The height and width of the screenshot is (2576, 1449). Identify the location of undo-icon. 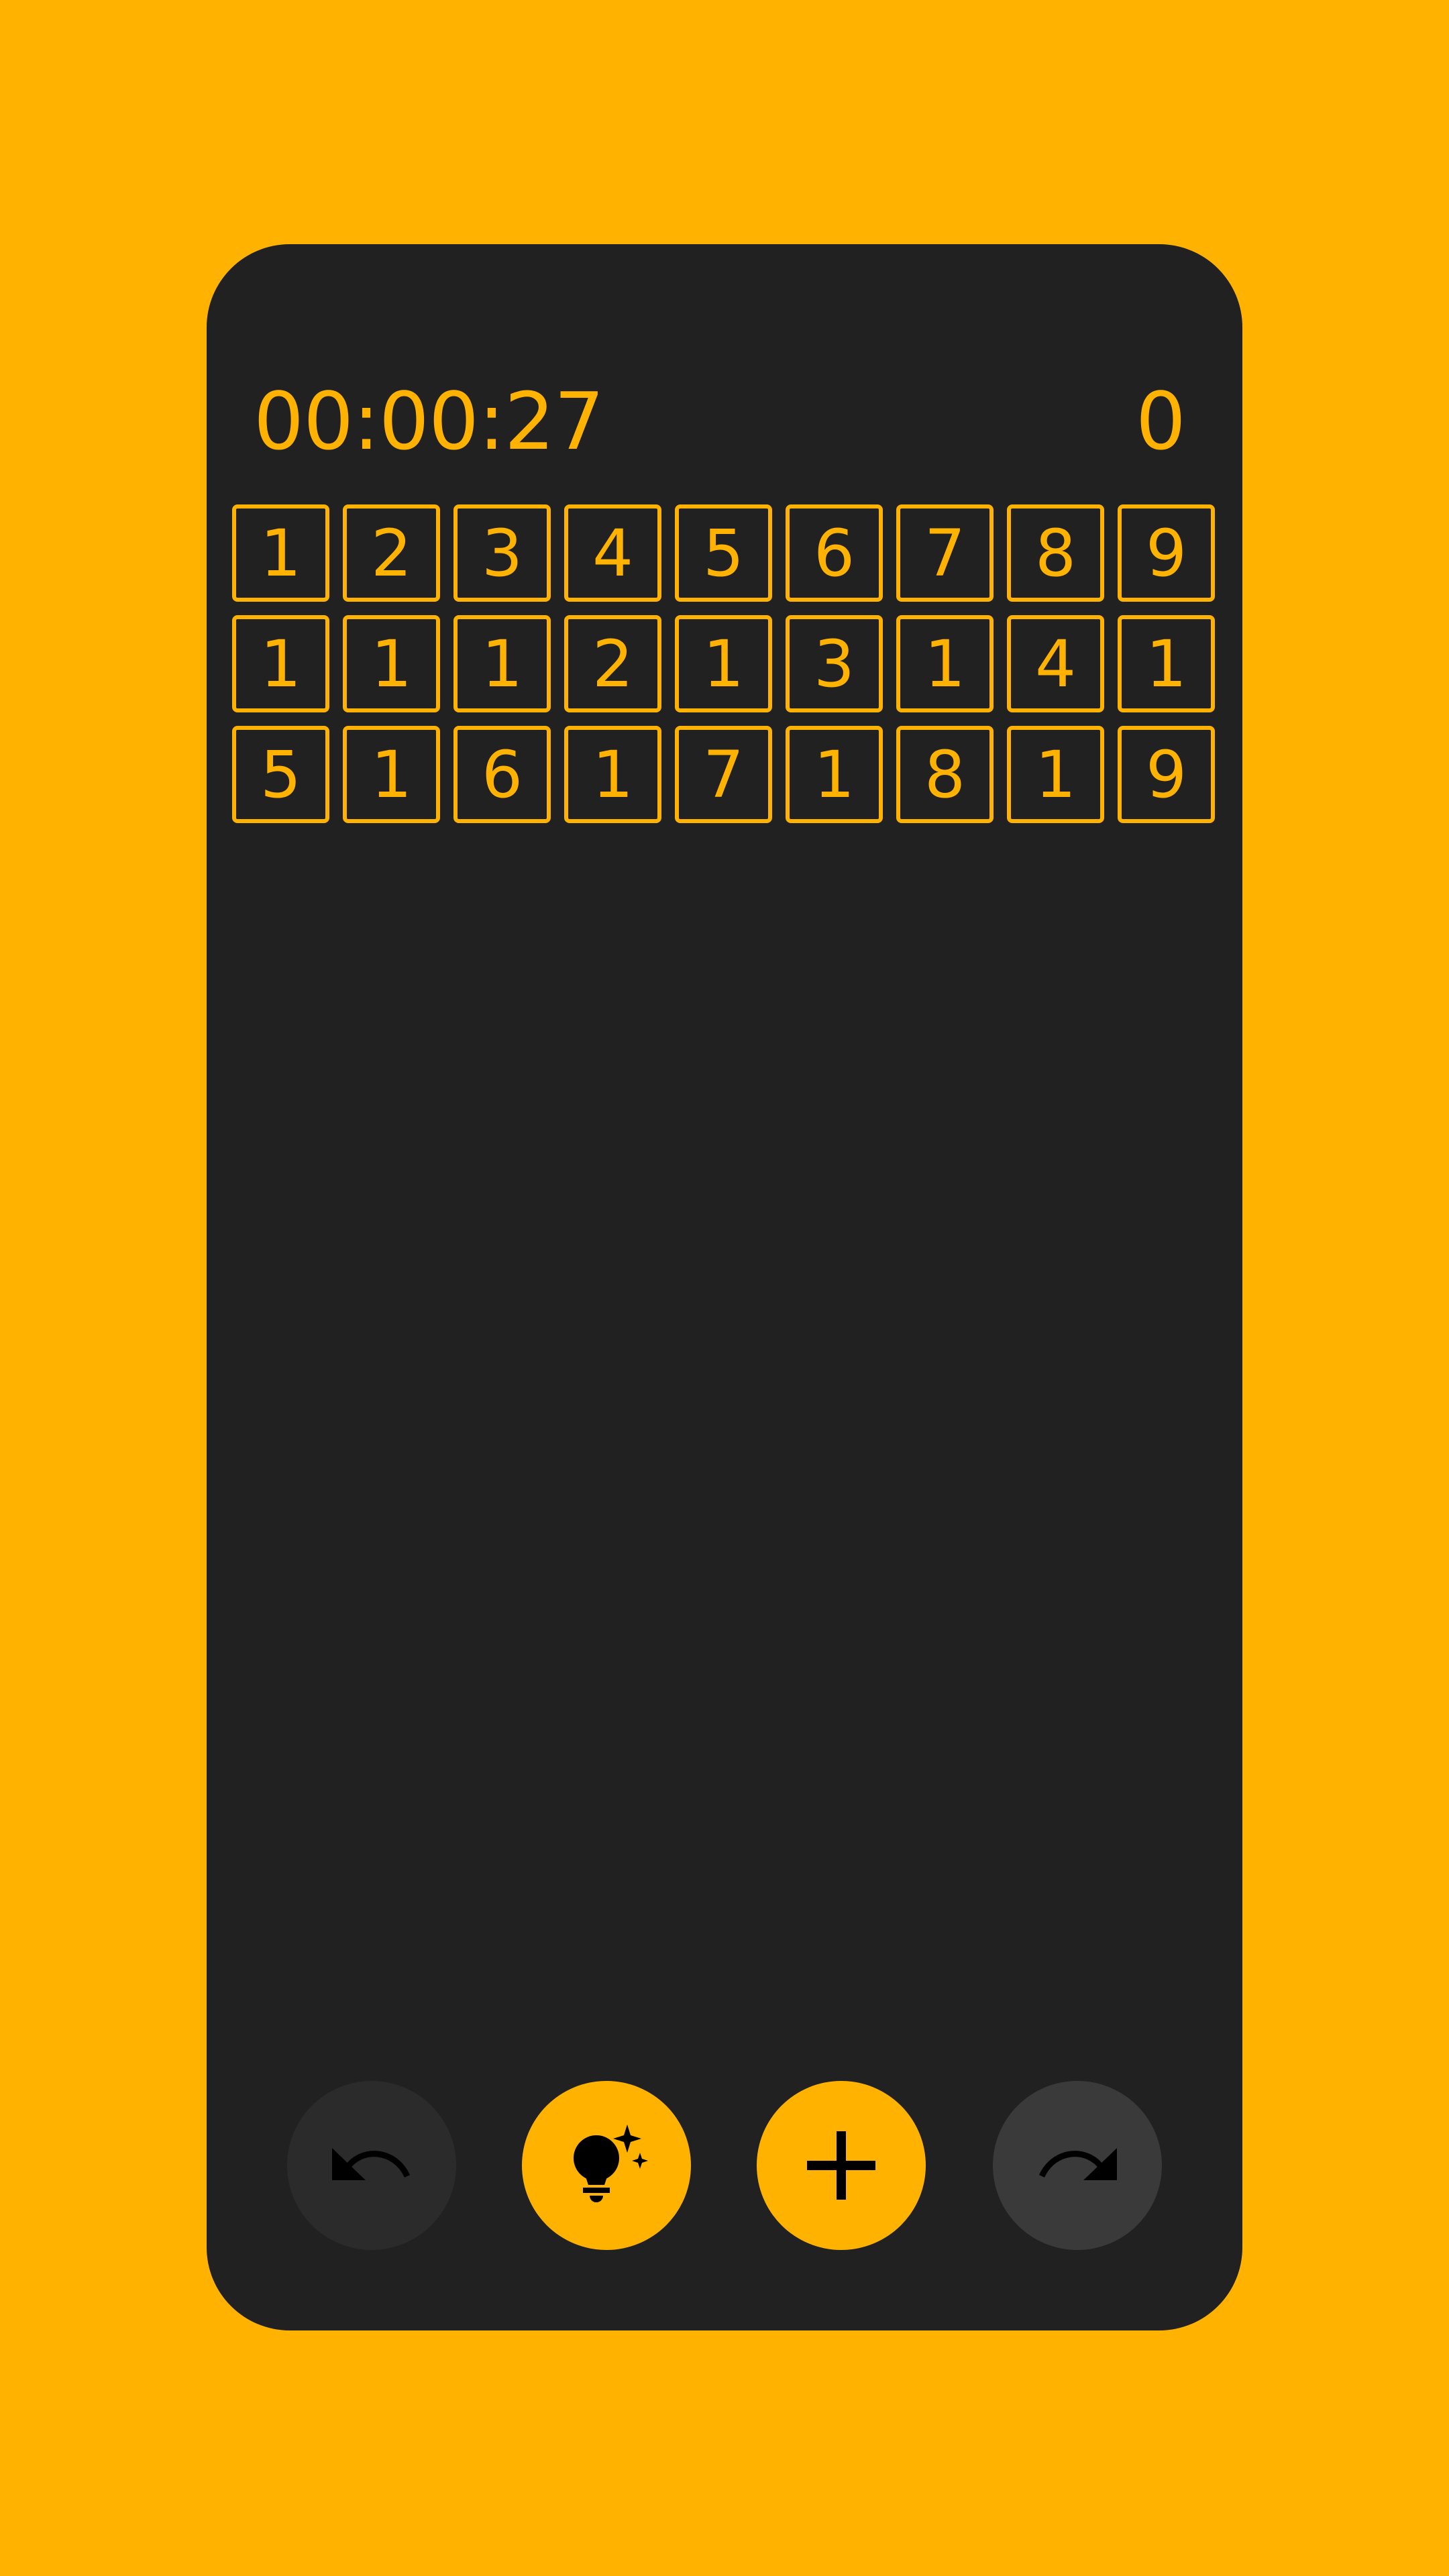
(371, 2164).